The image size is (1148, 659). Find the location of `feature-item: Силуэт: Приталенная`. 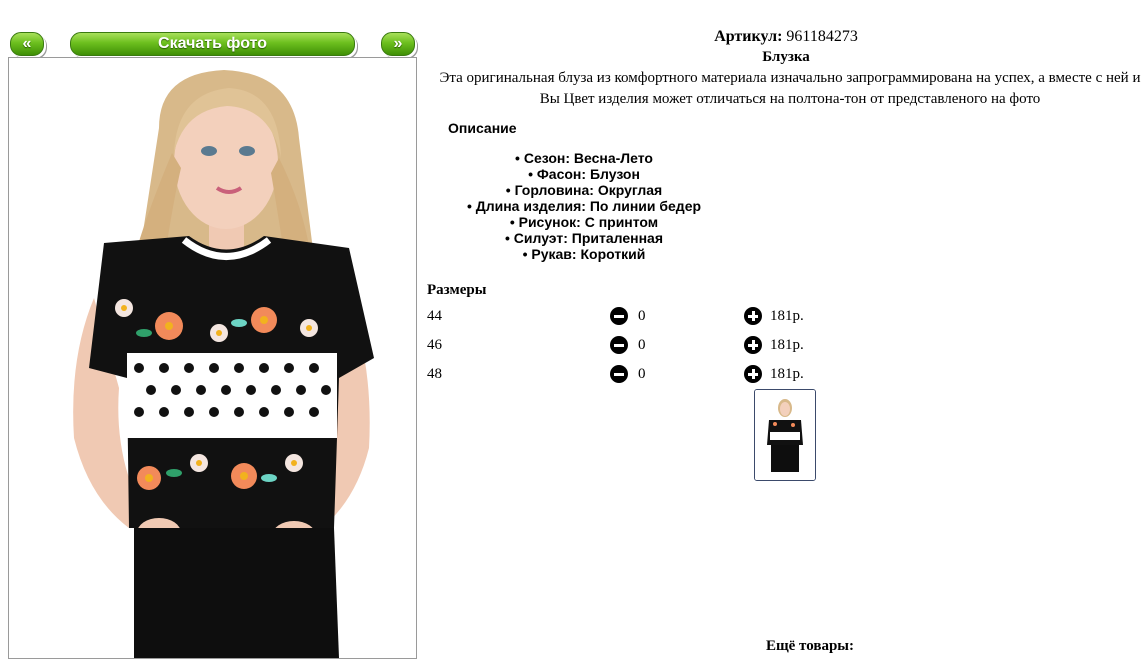

feature-item: Силуэт: Приталенная is located at coordinates (584, 238).